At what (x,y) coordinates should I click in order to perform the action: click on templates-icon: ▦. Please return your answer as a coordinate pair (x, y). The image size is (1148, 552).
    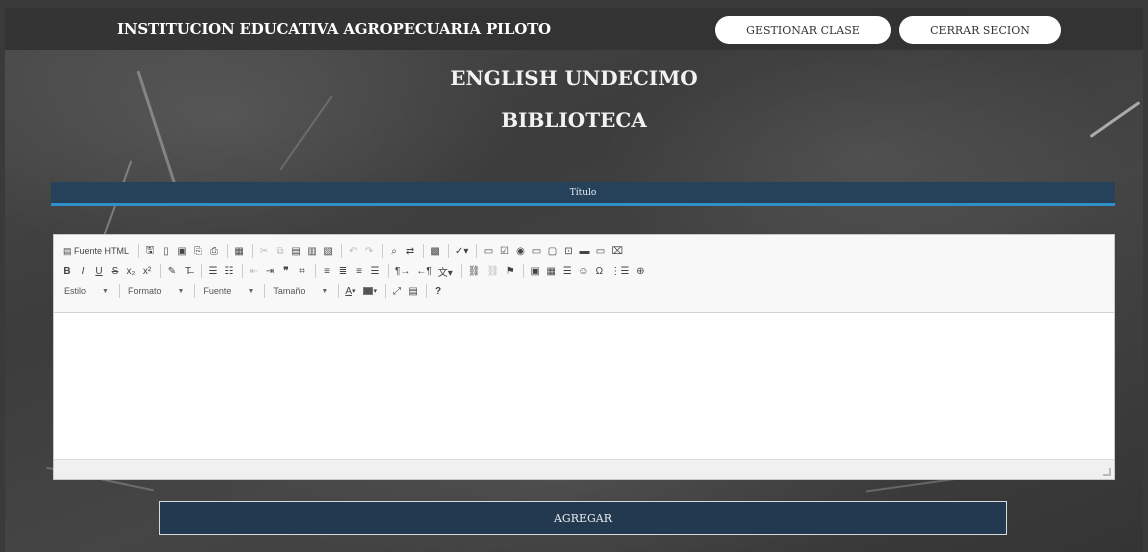
    Looking at the image, I should click on (239, 251).